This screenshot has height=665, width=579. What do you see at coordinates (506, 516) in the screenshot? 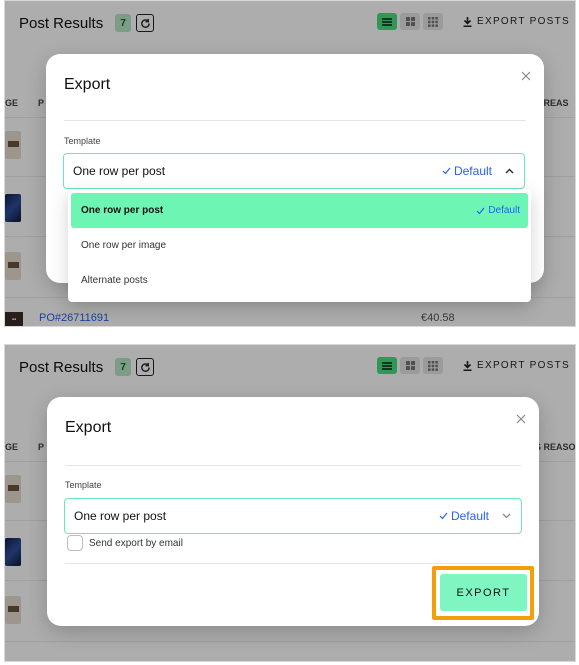
I see `chevron-down-icon` at bounding box center [506, 516].